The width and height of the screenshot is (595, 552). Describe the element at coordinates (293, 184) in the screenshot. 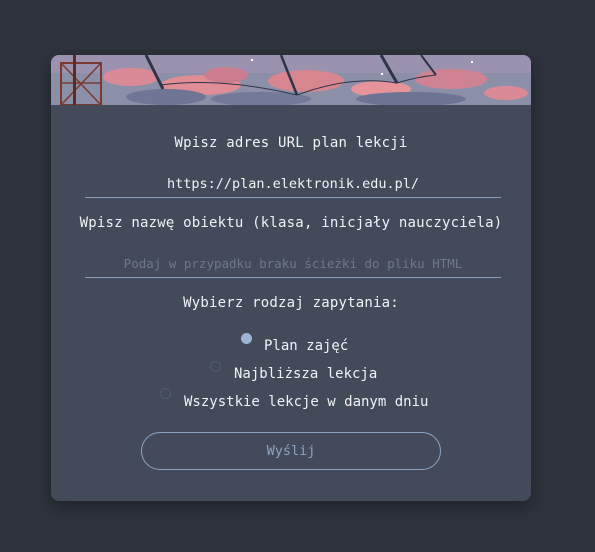

I see `url-input` at that location.